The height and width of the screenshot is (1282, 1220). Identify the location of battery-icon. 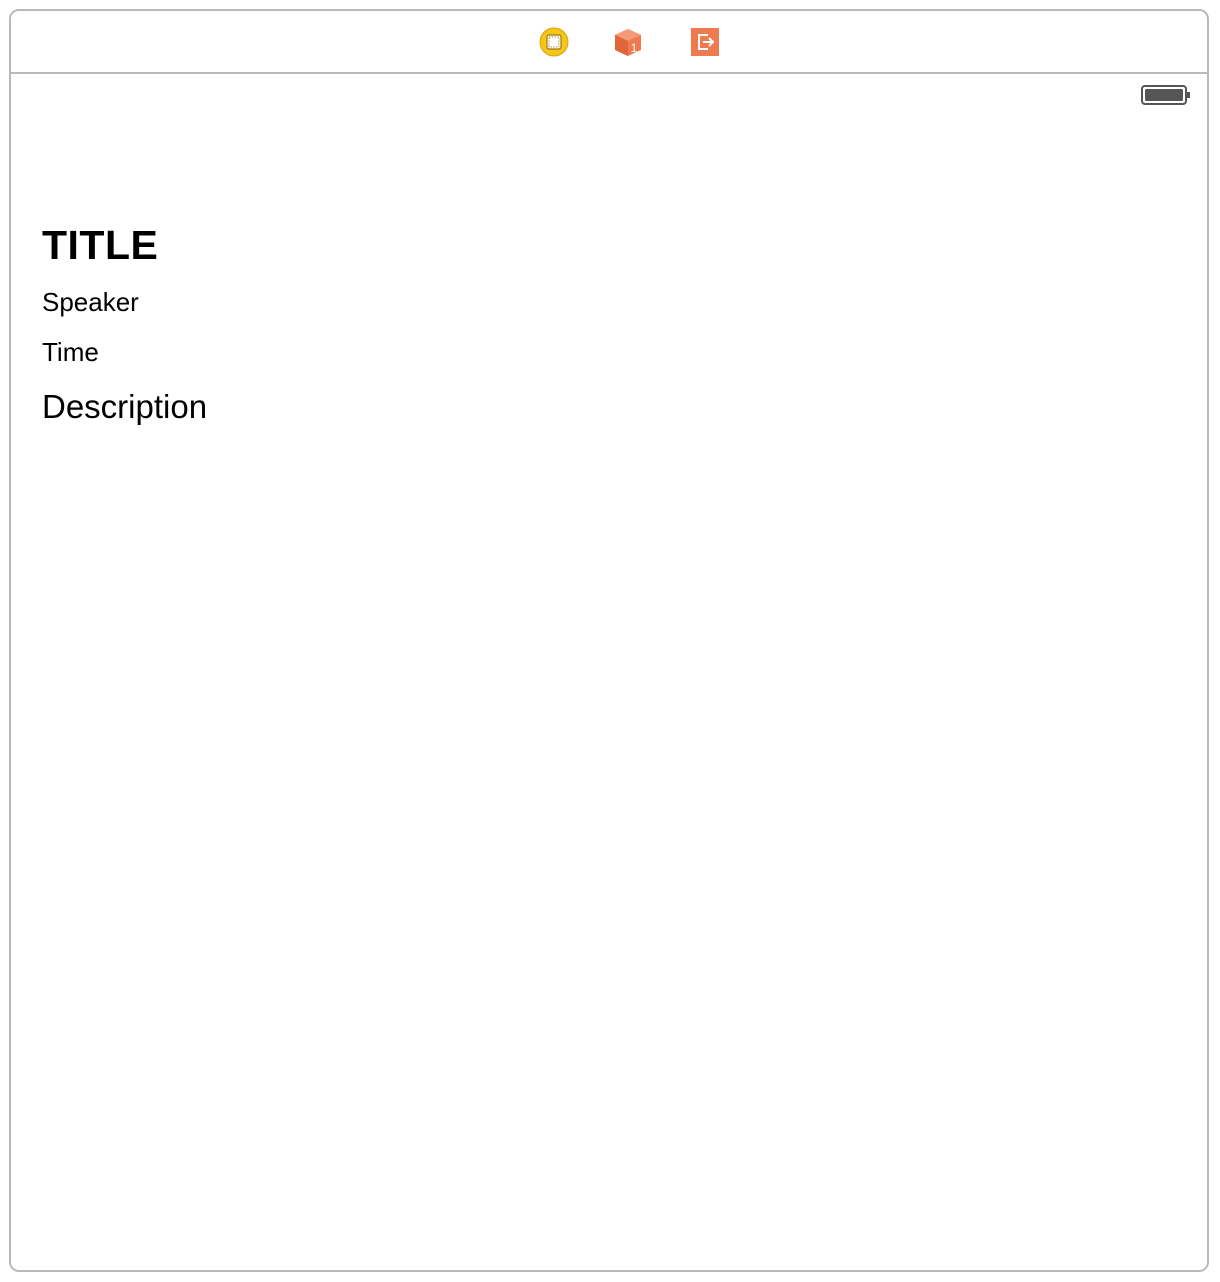
(1166, 95).